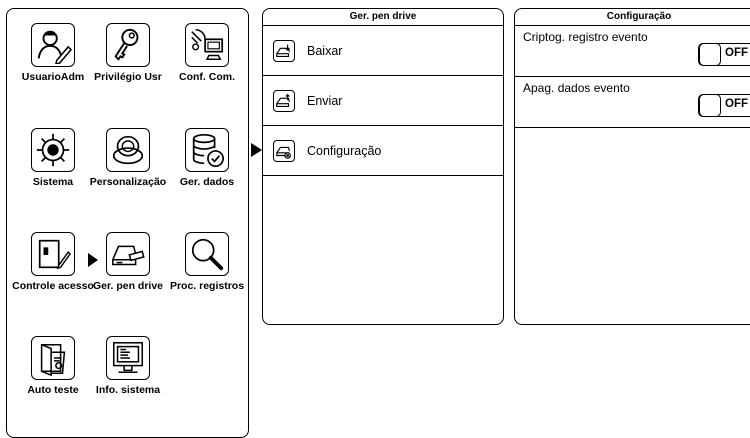 Image resolution: width=750 pixels, height=438 pixels. What do you see at coordinates (128, 254) in the screenshot?
I see `usb-drive-icon` at bounding box center [128, 254].